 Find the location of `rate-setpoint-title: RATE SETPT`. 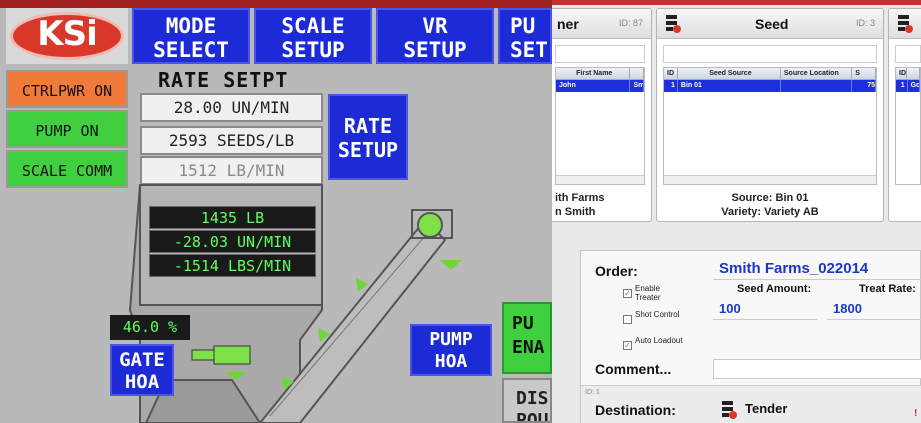

rate-setpoint-title: RATE SETPT is located at coordinates (223, 80).